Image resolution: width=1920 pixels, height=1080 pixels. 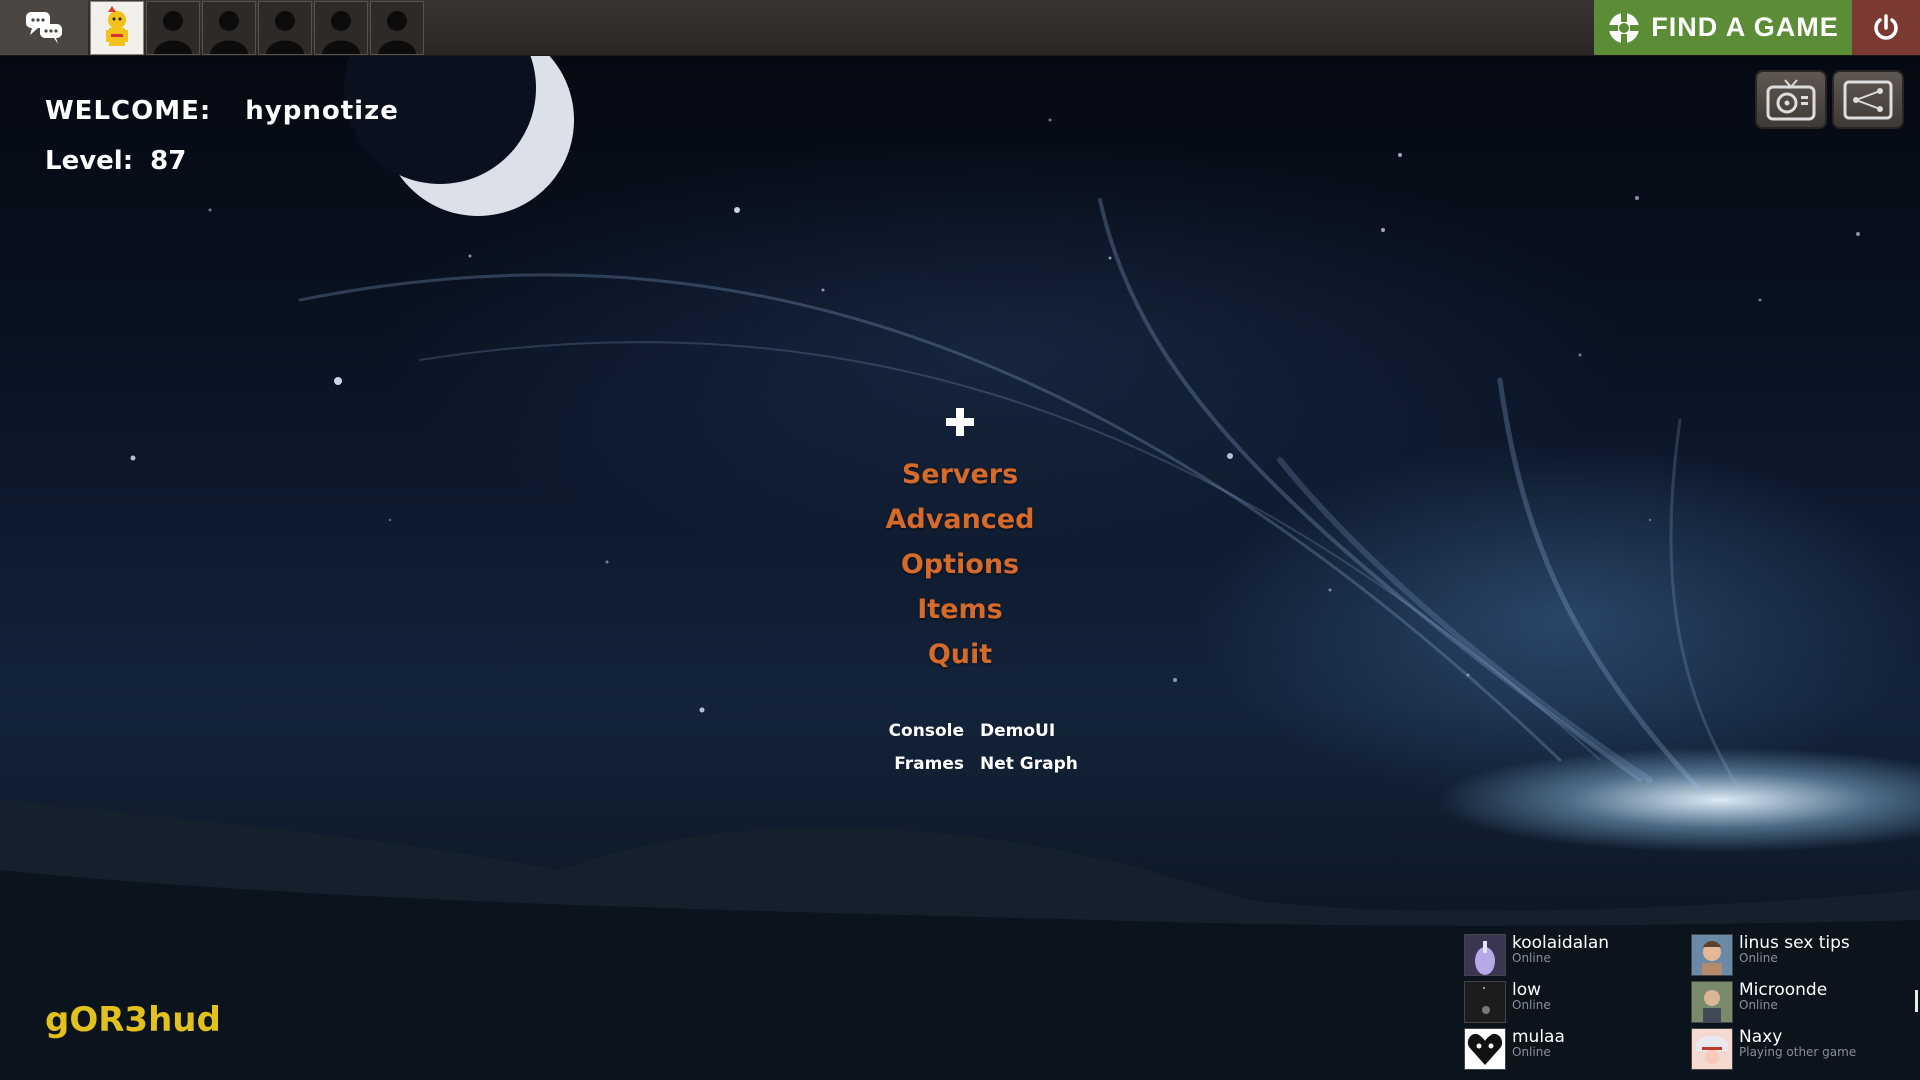 What do you see at coordinates (1916, 1001) in the screenshot?
I see `friends-scrollbar` at bounding box center [1916, 1001].